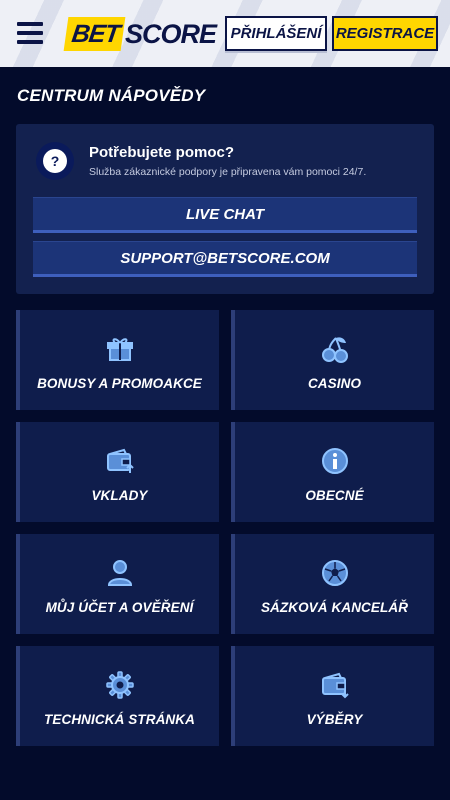  I want to click on betscore-logo: BET SCORE, so click(140, 34).